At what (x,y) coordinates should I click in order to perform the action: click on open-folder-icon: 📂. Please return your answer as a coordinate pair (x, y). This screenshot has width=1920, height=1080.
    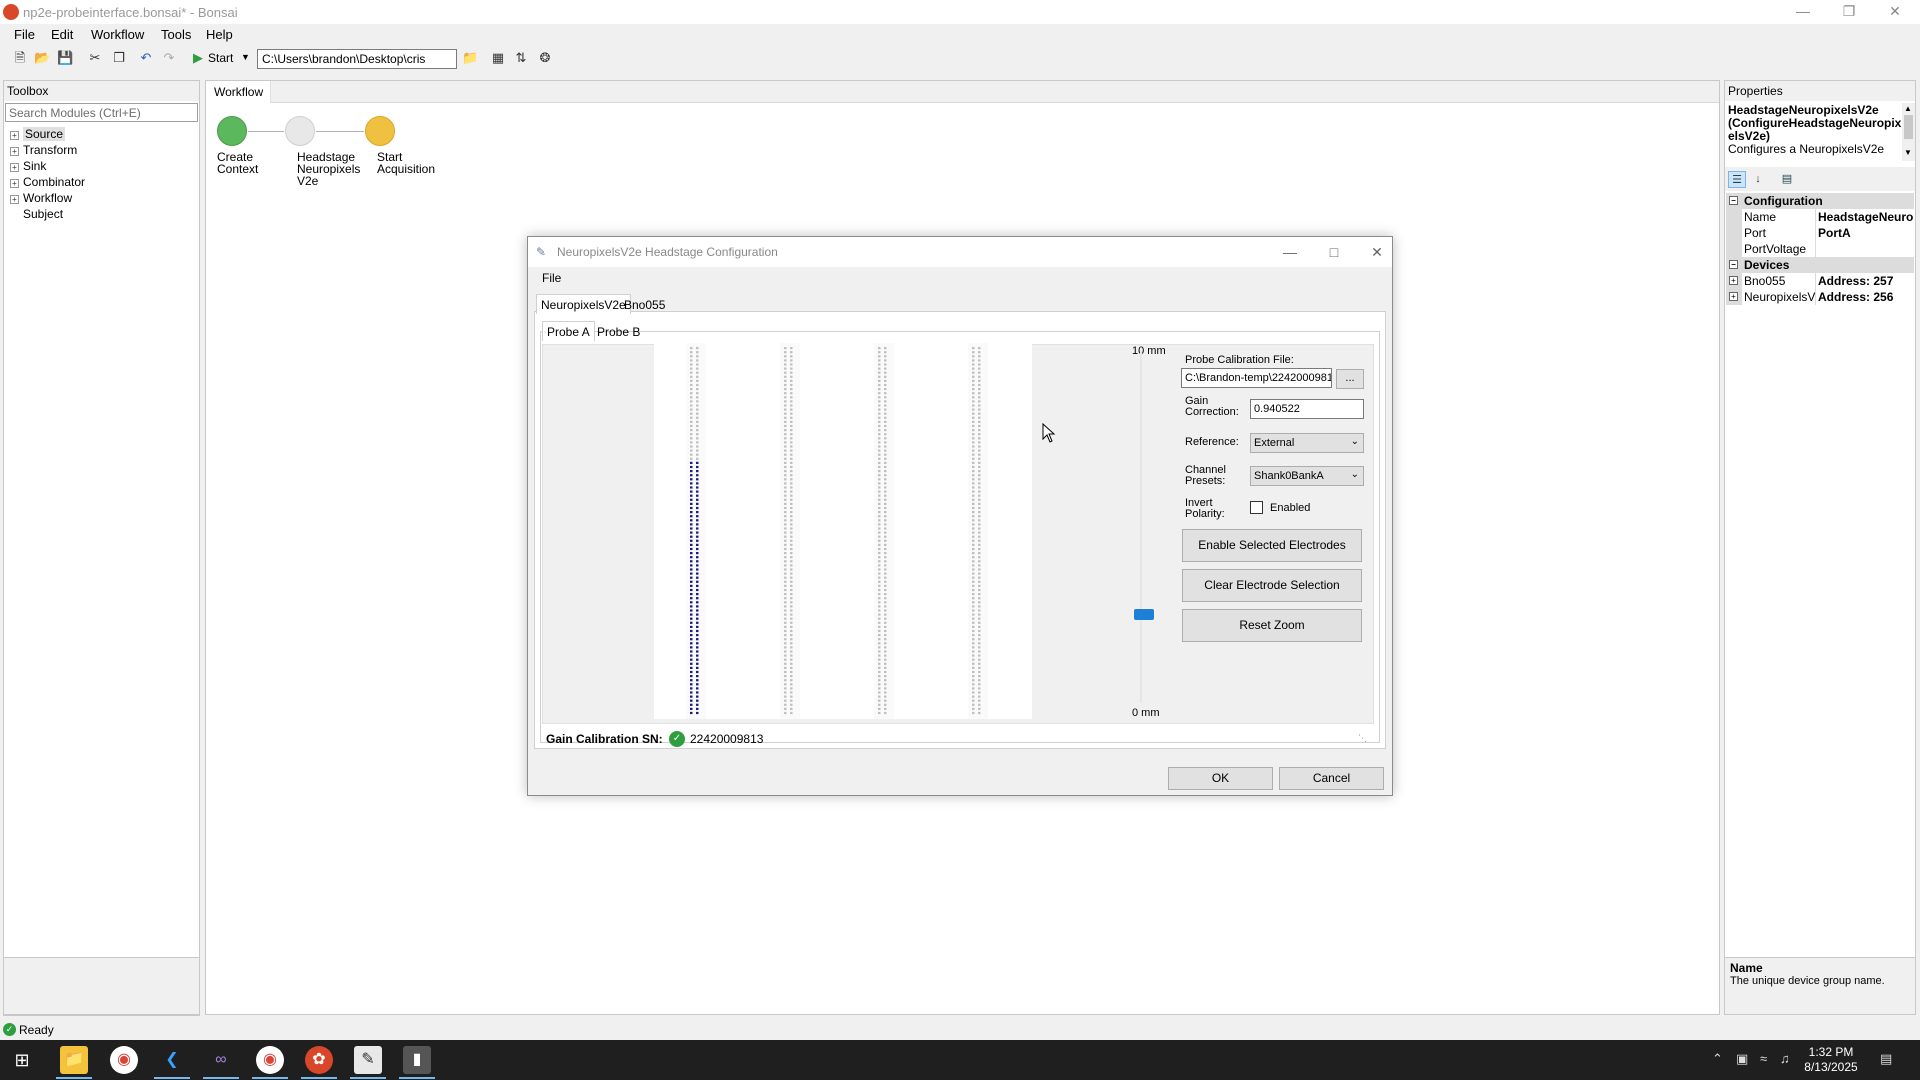
    Looking at the image, I should click on (42, 58).